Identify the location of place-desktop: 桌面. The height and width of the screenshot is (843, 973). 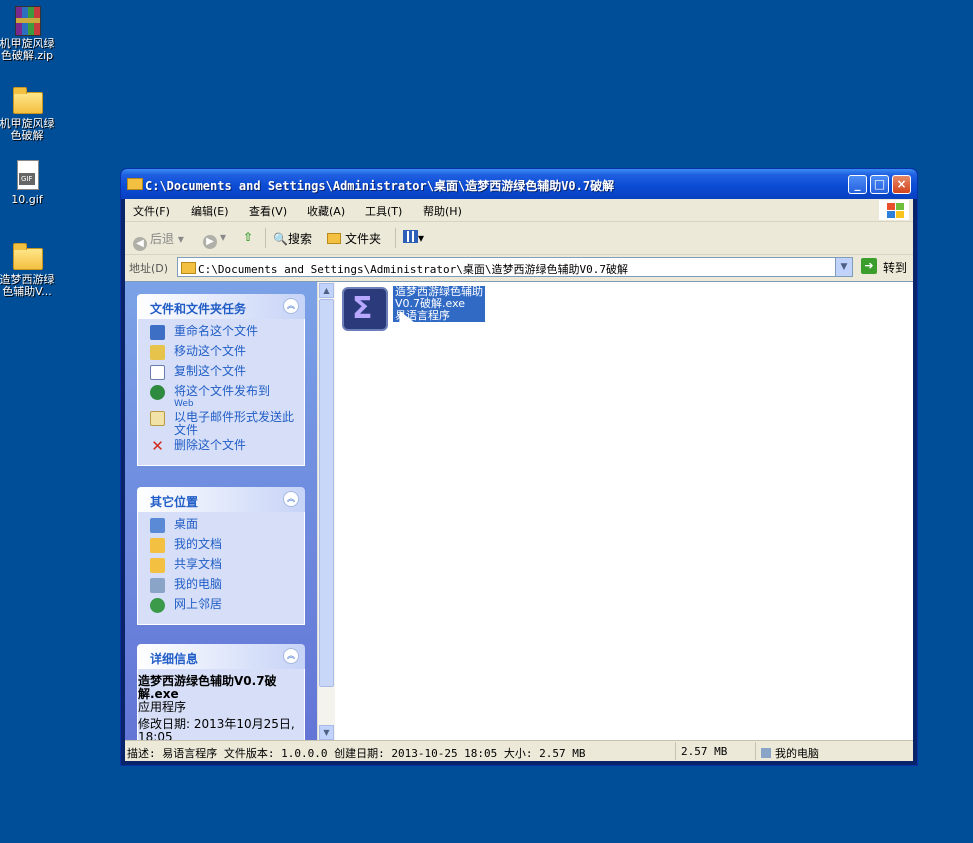
(221, 528).